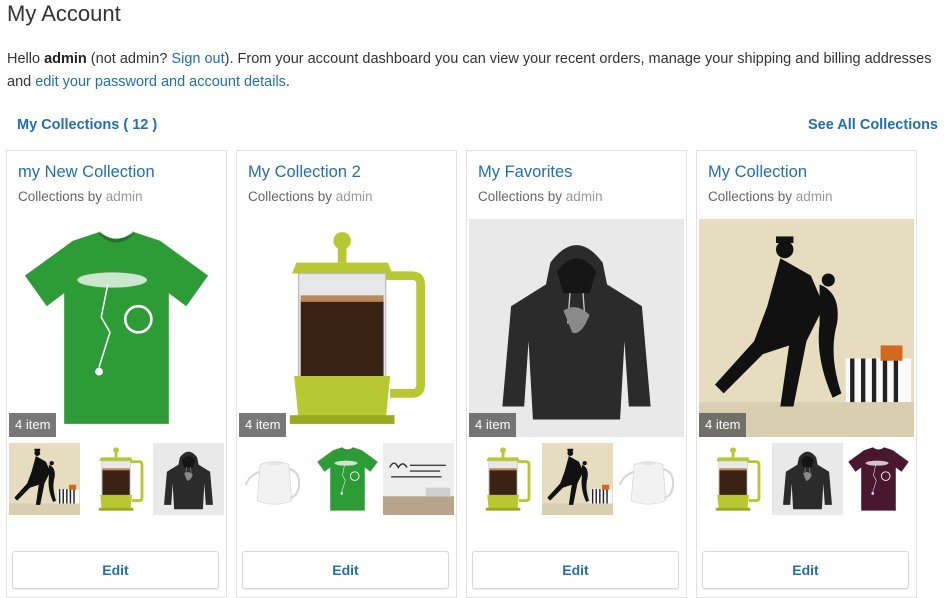 The width and height of the screenshot is (949, 598). I want to click on intro-hello: Hello, so click(26, 59).